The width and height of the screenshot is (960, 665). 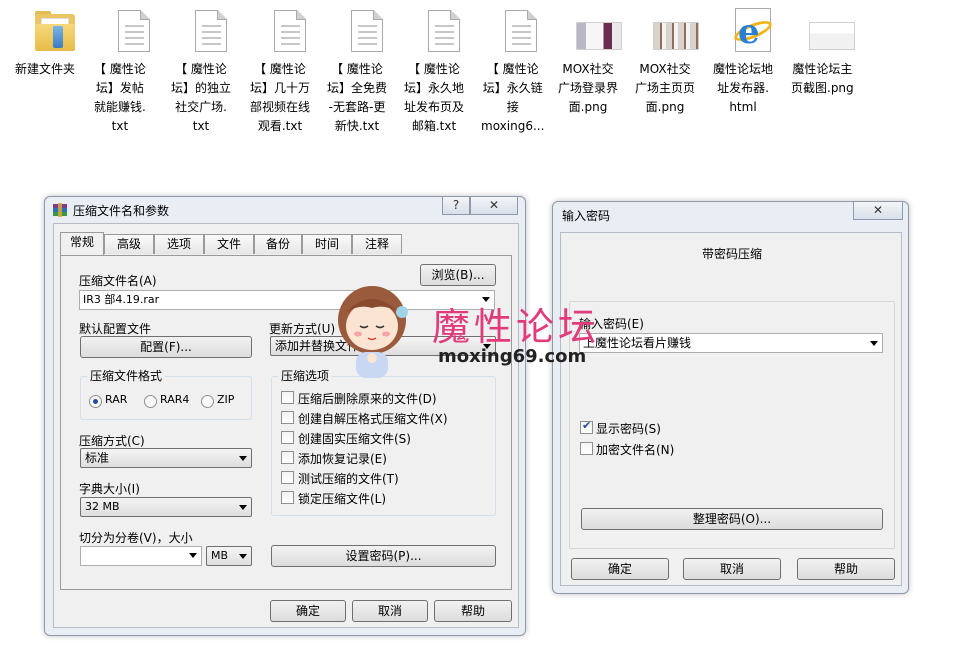 I want to click on encrypt-names-checkbox, so click(x=586, y=448).